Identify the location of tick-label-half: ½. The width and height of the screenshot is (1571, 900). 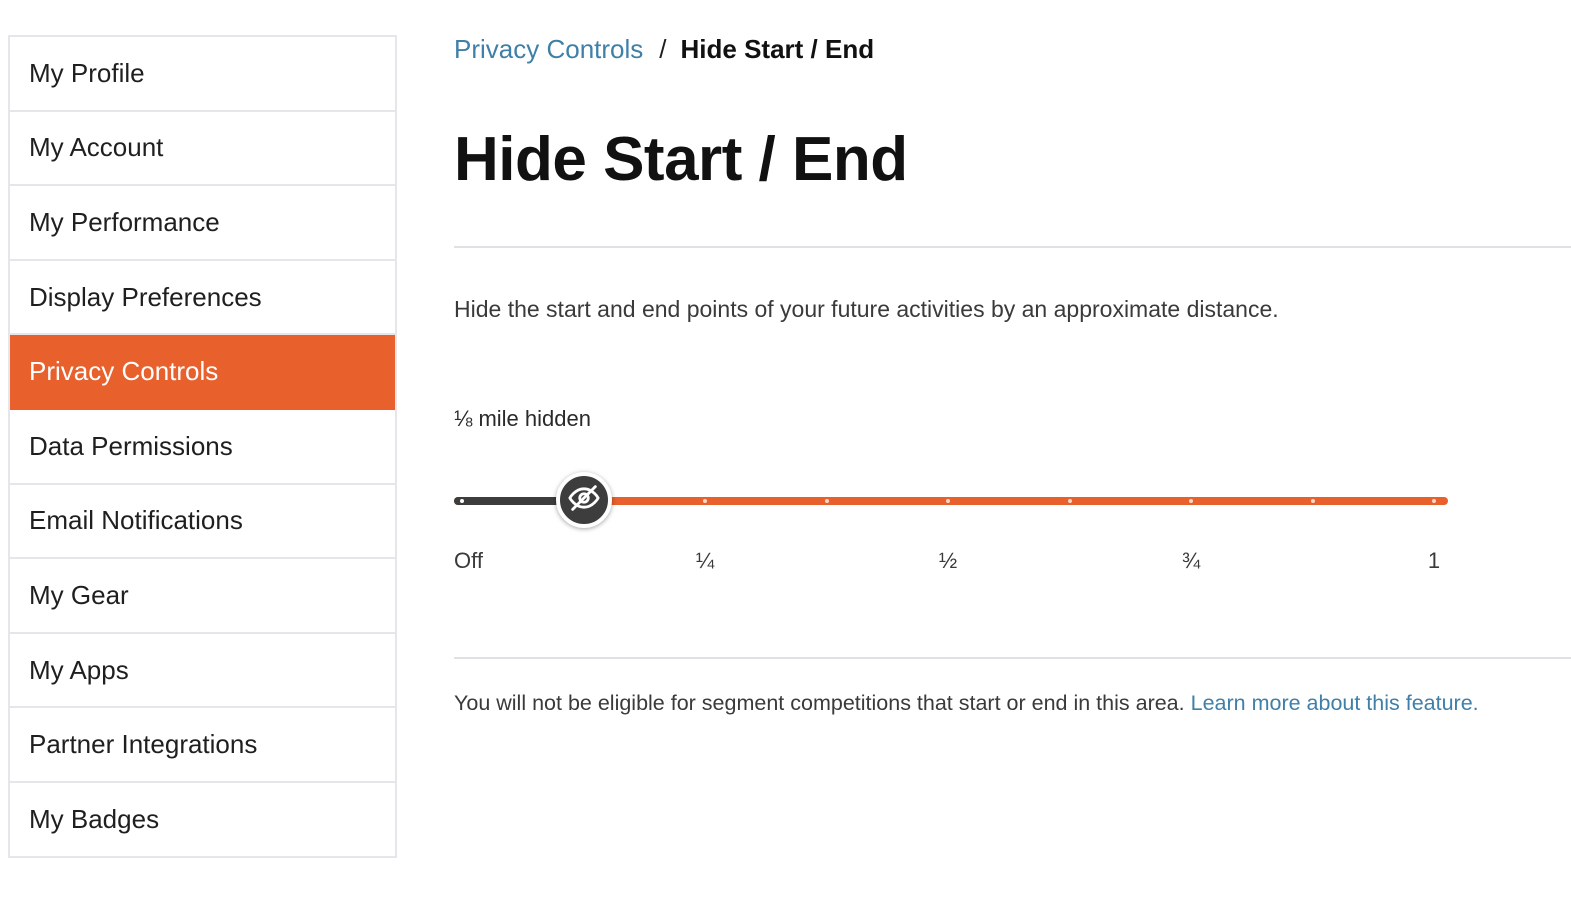
(948, 560).